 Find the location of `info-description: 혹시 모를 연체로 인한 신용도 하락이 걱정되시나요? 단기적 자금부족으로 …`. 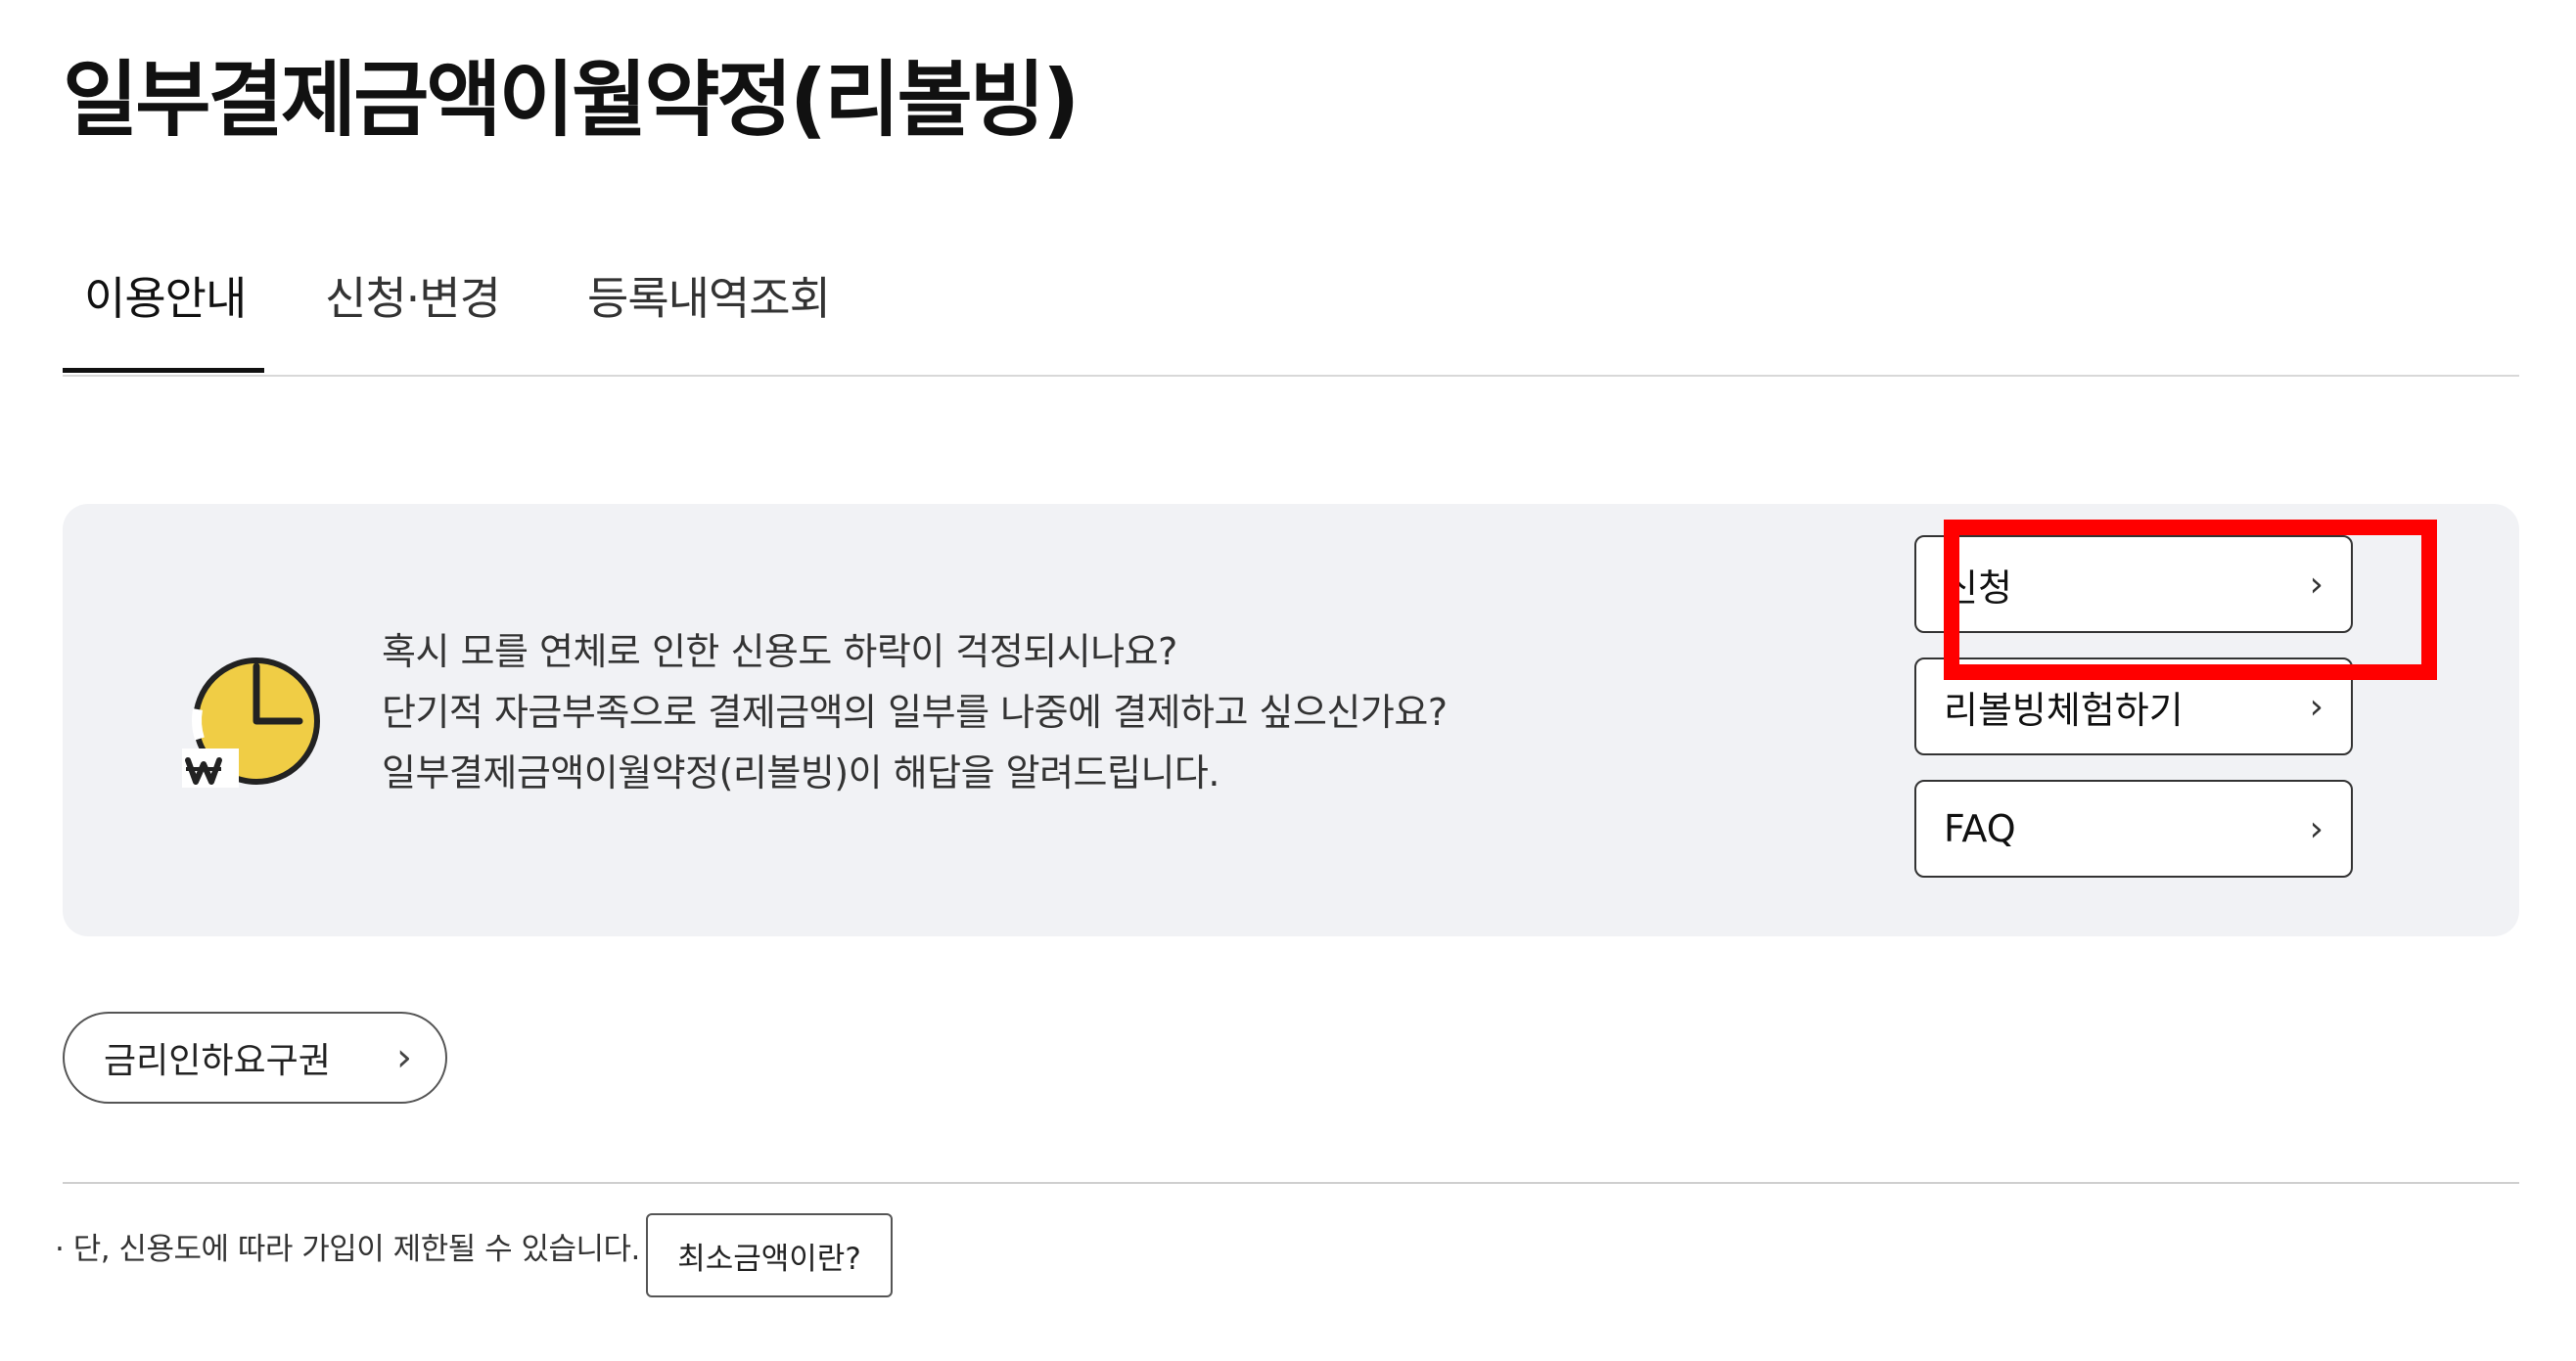

info-description: 혹시 모를 연체로 인한 신용도 하락이 걱정되시나요? 단기적 자금부족으로 … is located at coordinates (915, 712).